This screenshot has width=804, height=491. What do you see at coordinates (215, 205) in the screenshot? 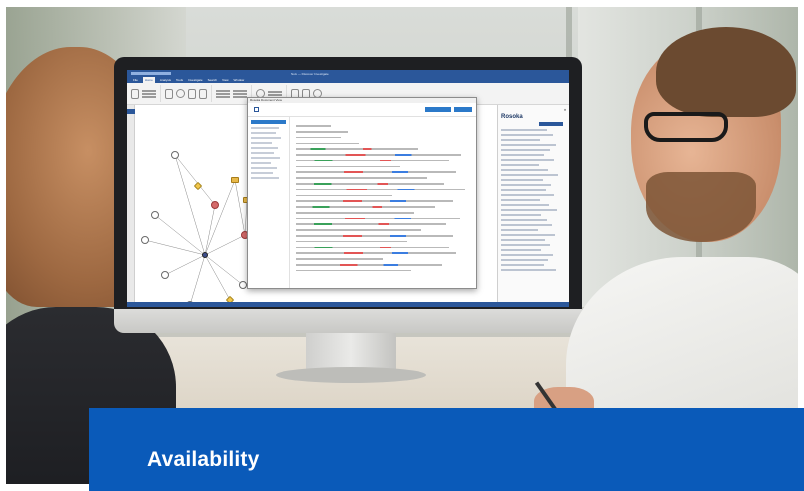
I see `person-node-icon` at bounding box center [215, 205].